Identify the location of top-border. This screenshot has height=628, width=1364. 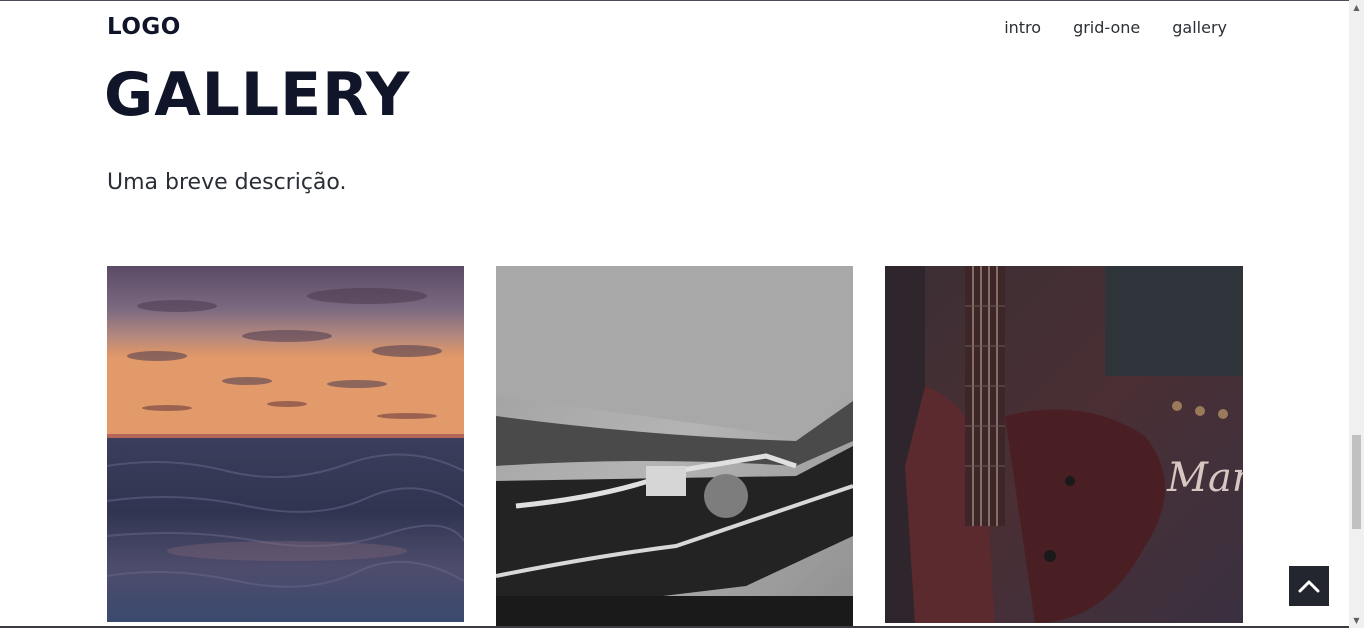
(674, 0).